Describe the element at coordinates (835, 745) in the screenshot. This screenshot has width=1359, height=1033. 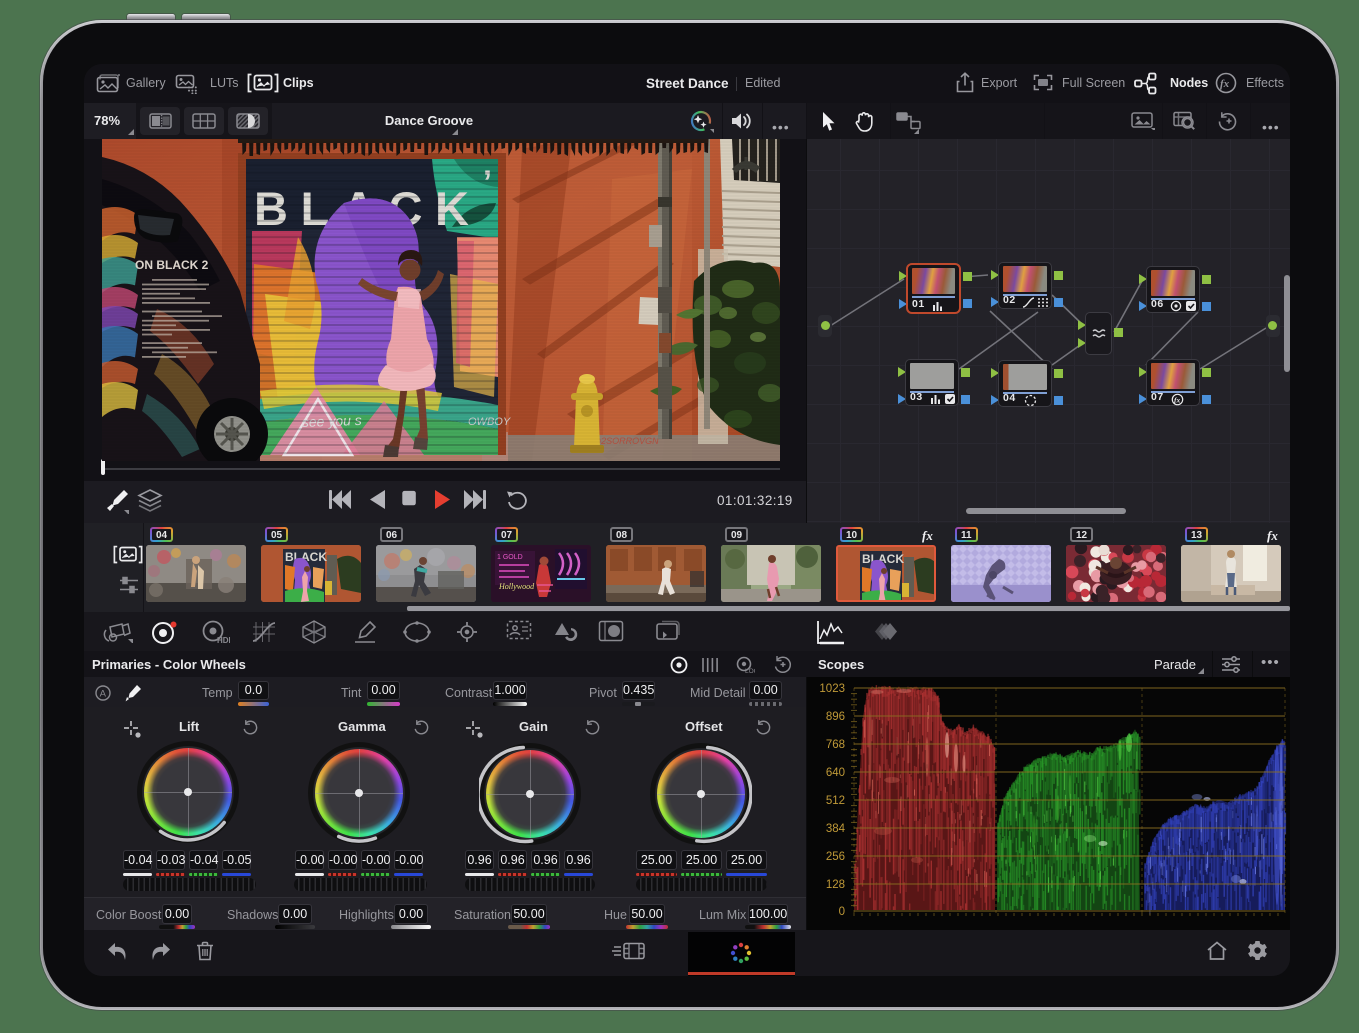
I see `svg-text: 768` at that location.